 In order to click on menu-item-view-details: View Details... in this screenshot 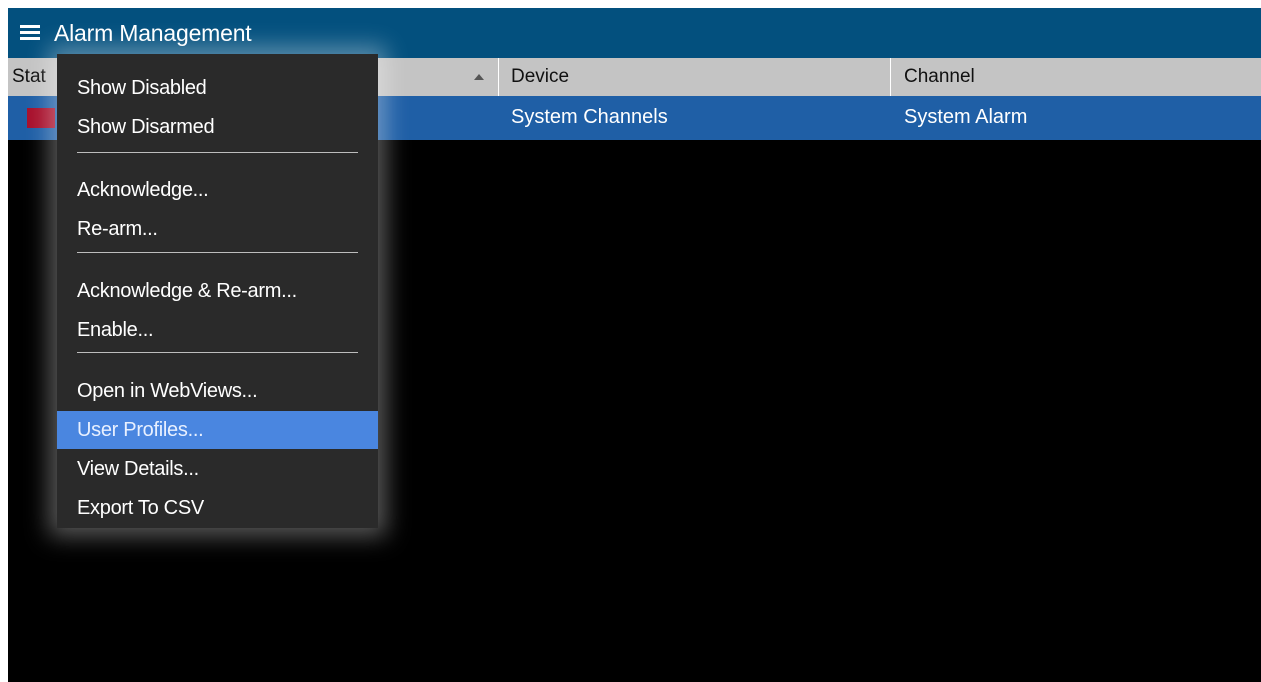, I will do `click(217, 469)`.